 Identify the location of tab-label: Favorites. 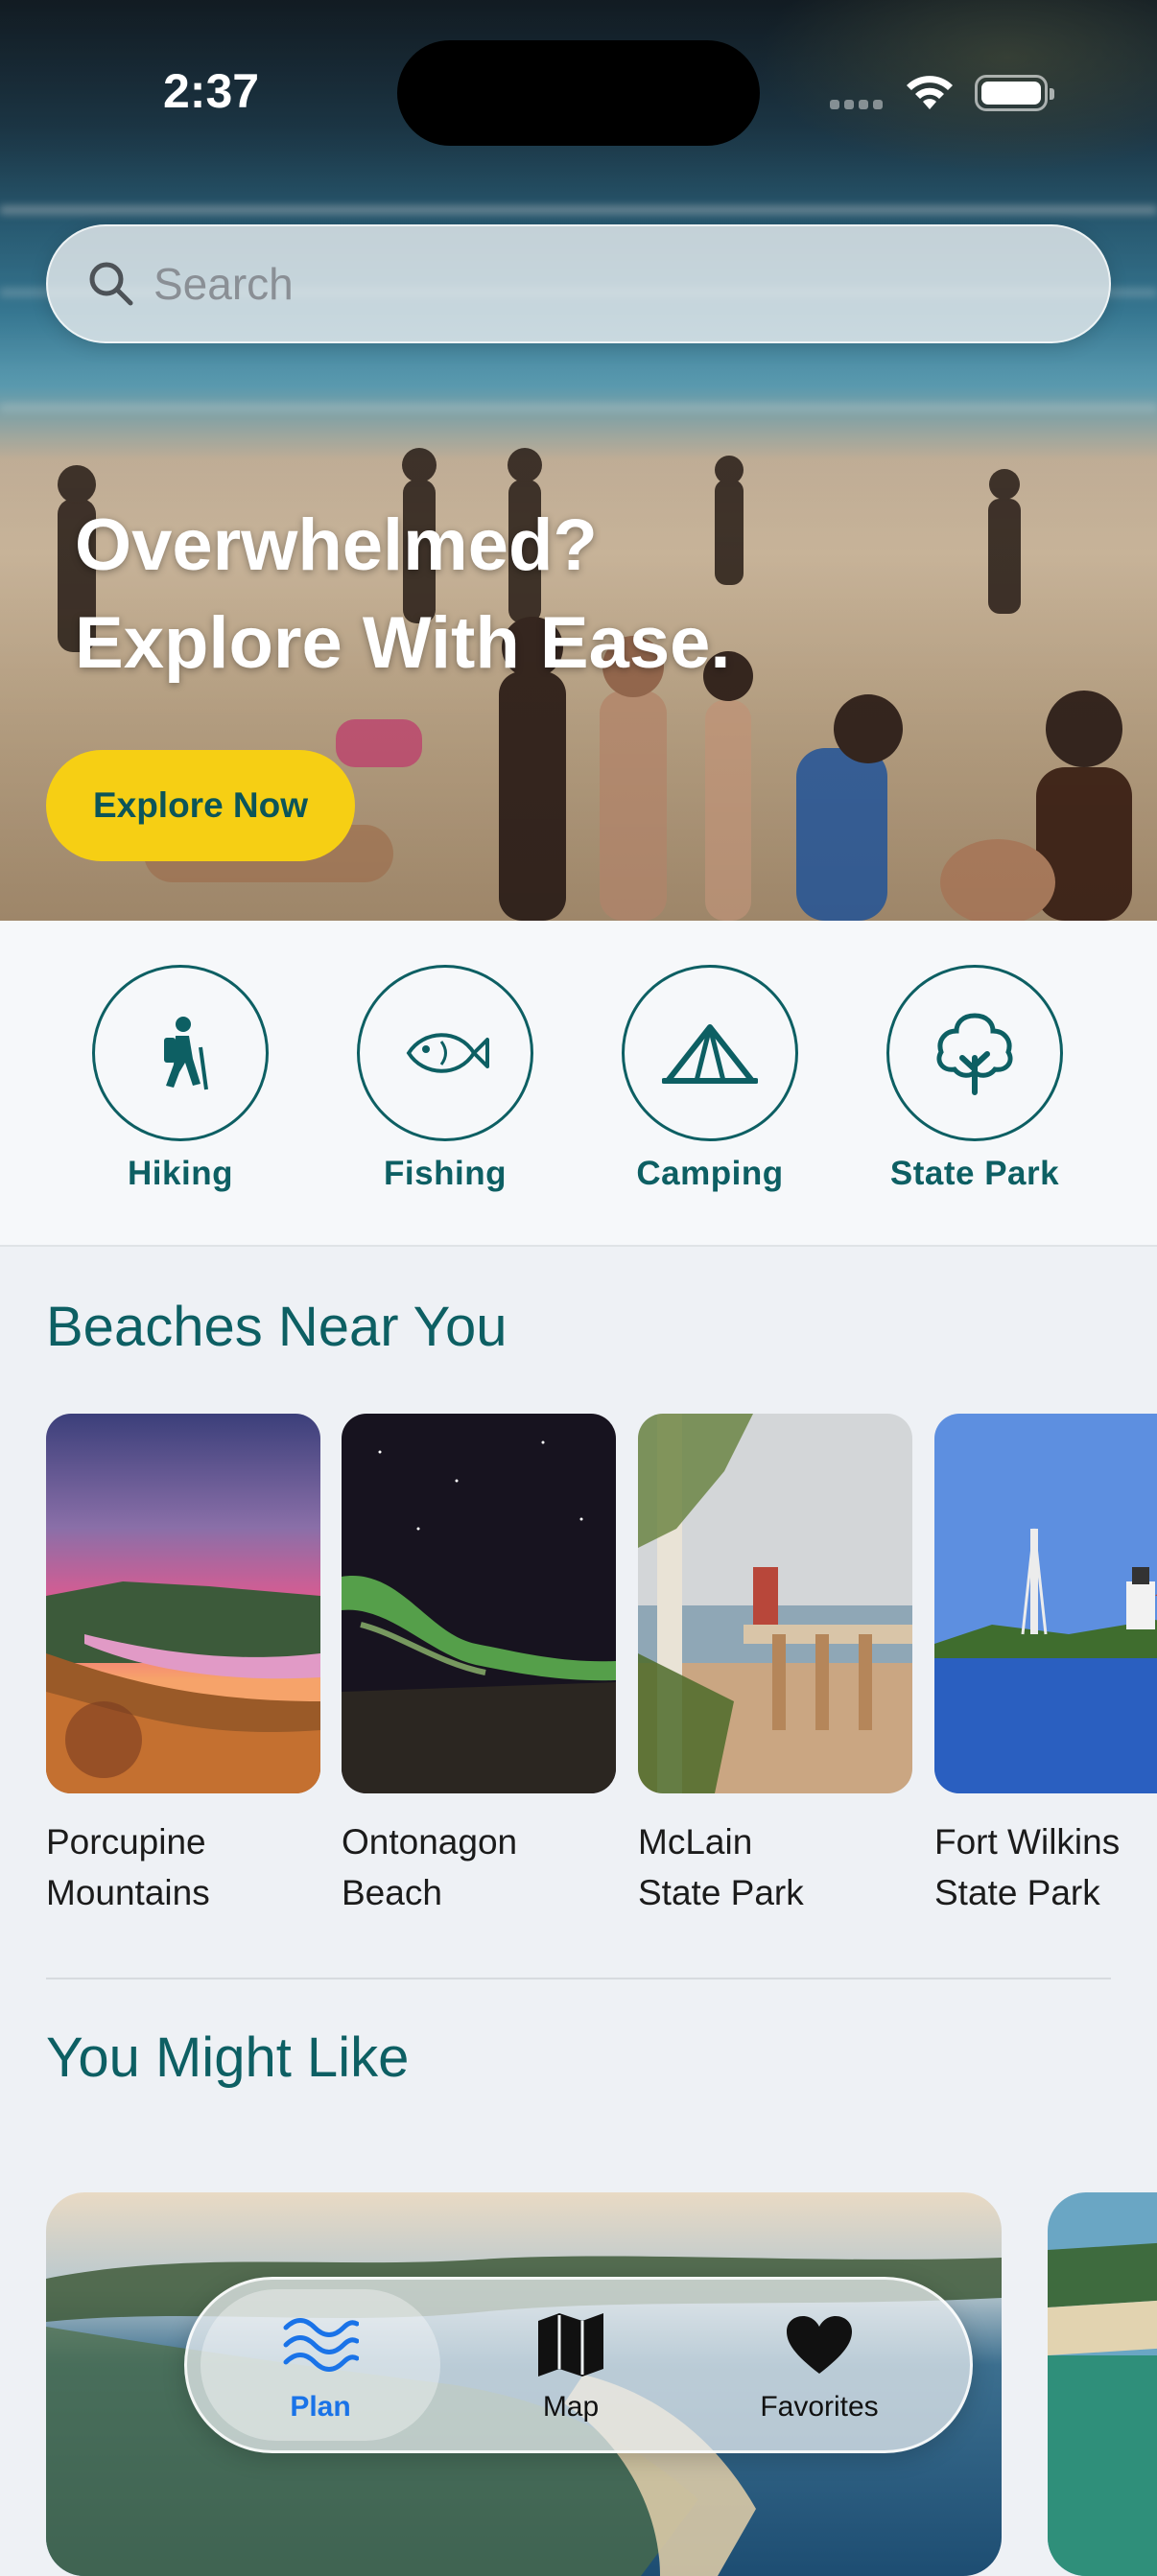
(819, 2407).